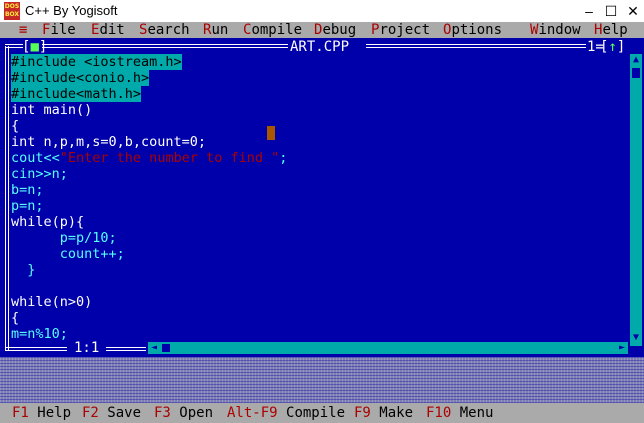 Image resolution: width=644 pixels, height=423 pixels. Describe the element at coordinates (34, 47) in the screenshot. I see `editor-close-box: [■]` at that location.